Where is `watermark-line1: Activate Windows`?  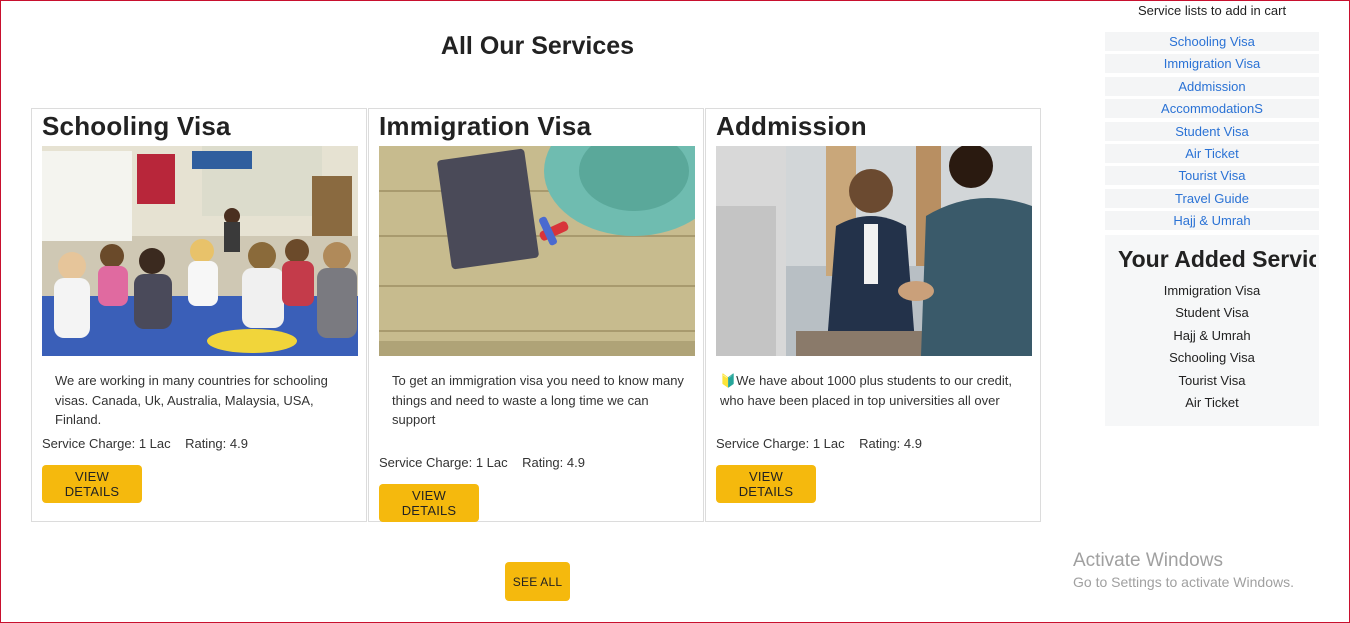
watermark-line1: Activate Windows is located at coordinates (1148, 560).